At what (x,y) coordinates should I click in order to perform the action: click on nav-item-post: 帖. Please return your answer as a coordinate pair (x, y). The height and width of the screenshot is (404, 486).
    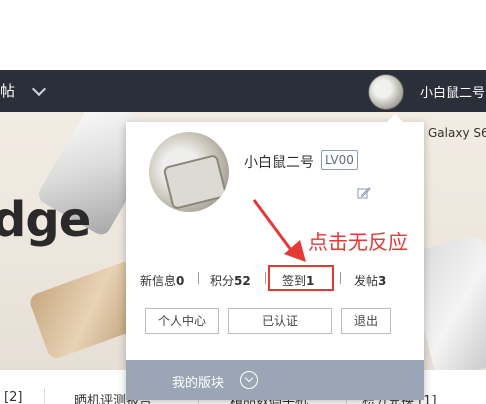
    Looking at the image, I should click on (7, 90).